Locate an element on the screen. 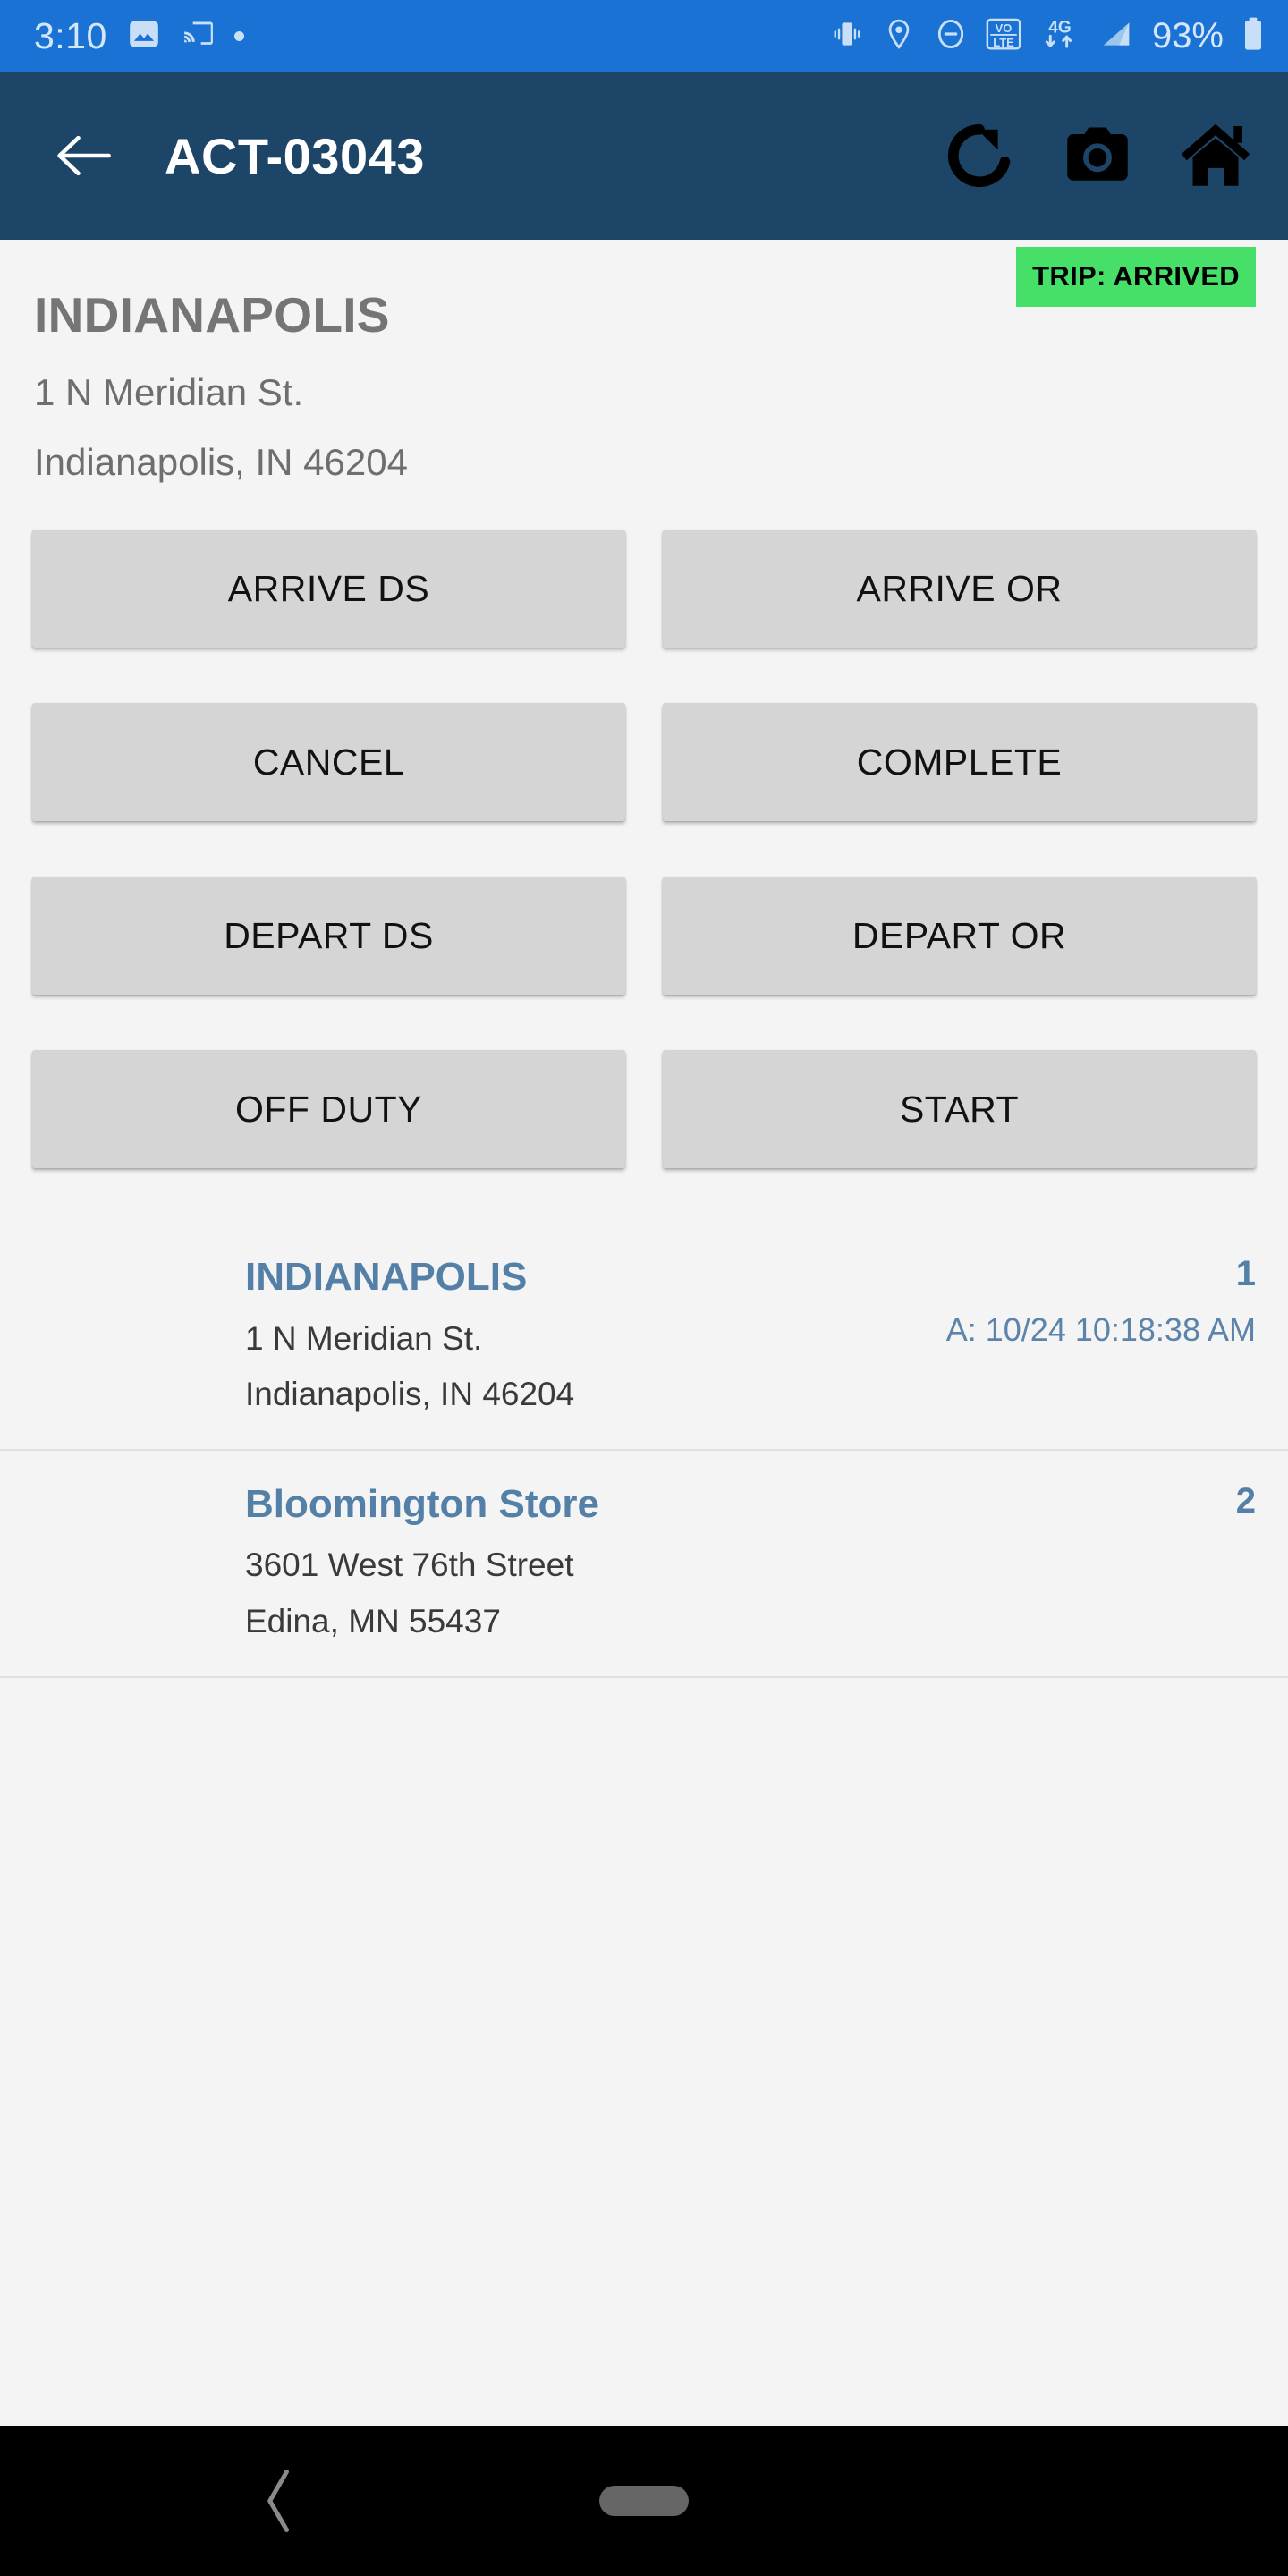 The width and height of the screenshot is (1288, 2576). status-bar-right: VO LTE 4G 93% is located at coordinates (1047, 36).